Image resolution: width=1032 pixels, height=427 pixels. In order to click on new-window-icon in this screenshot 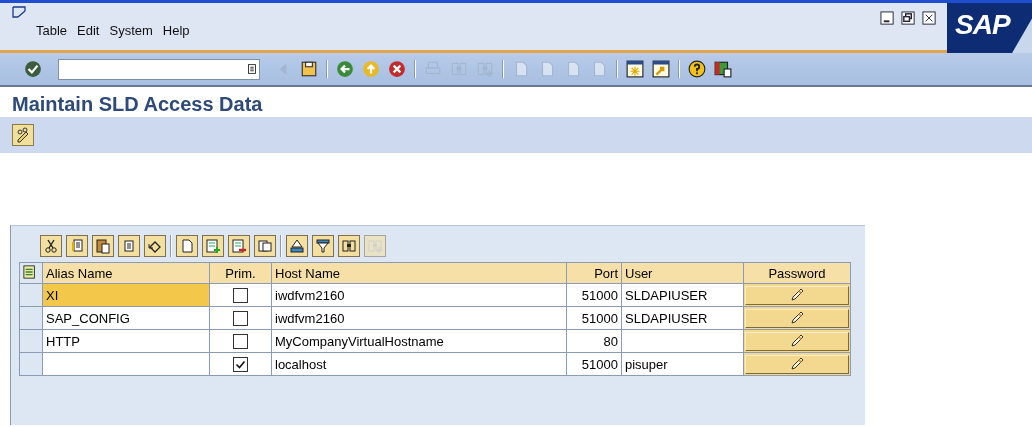, I will do `click(635, 69)`.